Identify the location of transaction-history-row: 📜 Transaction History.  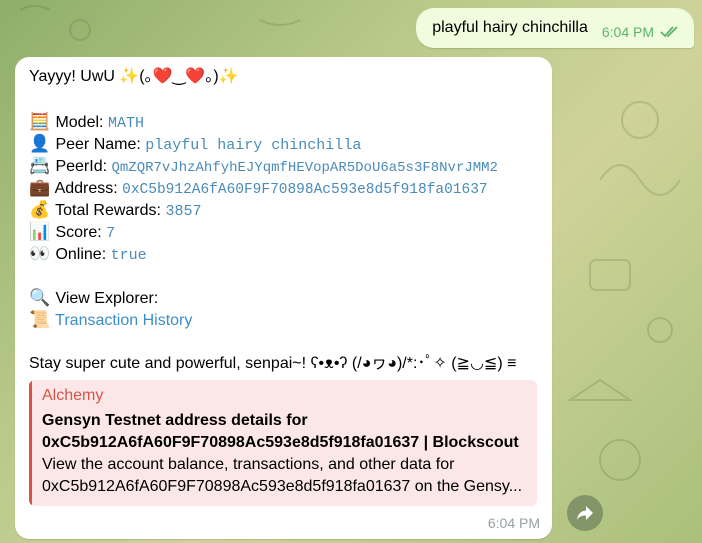
(110, 320).